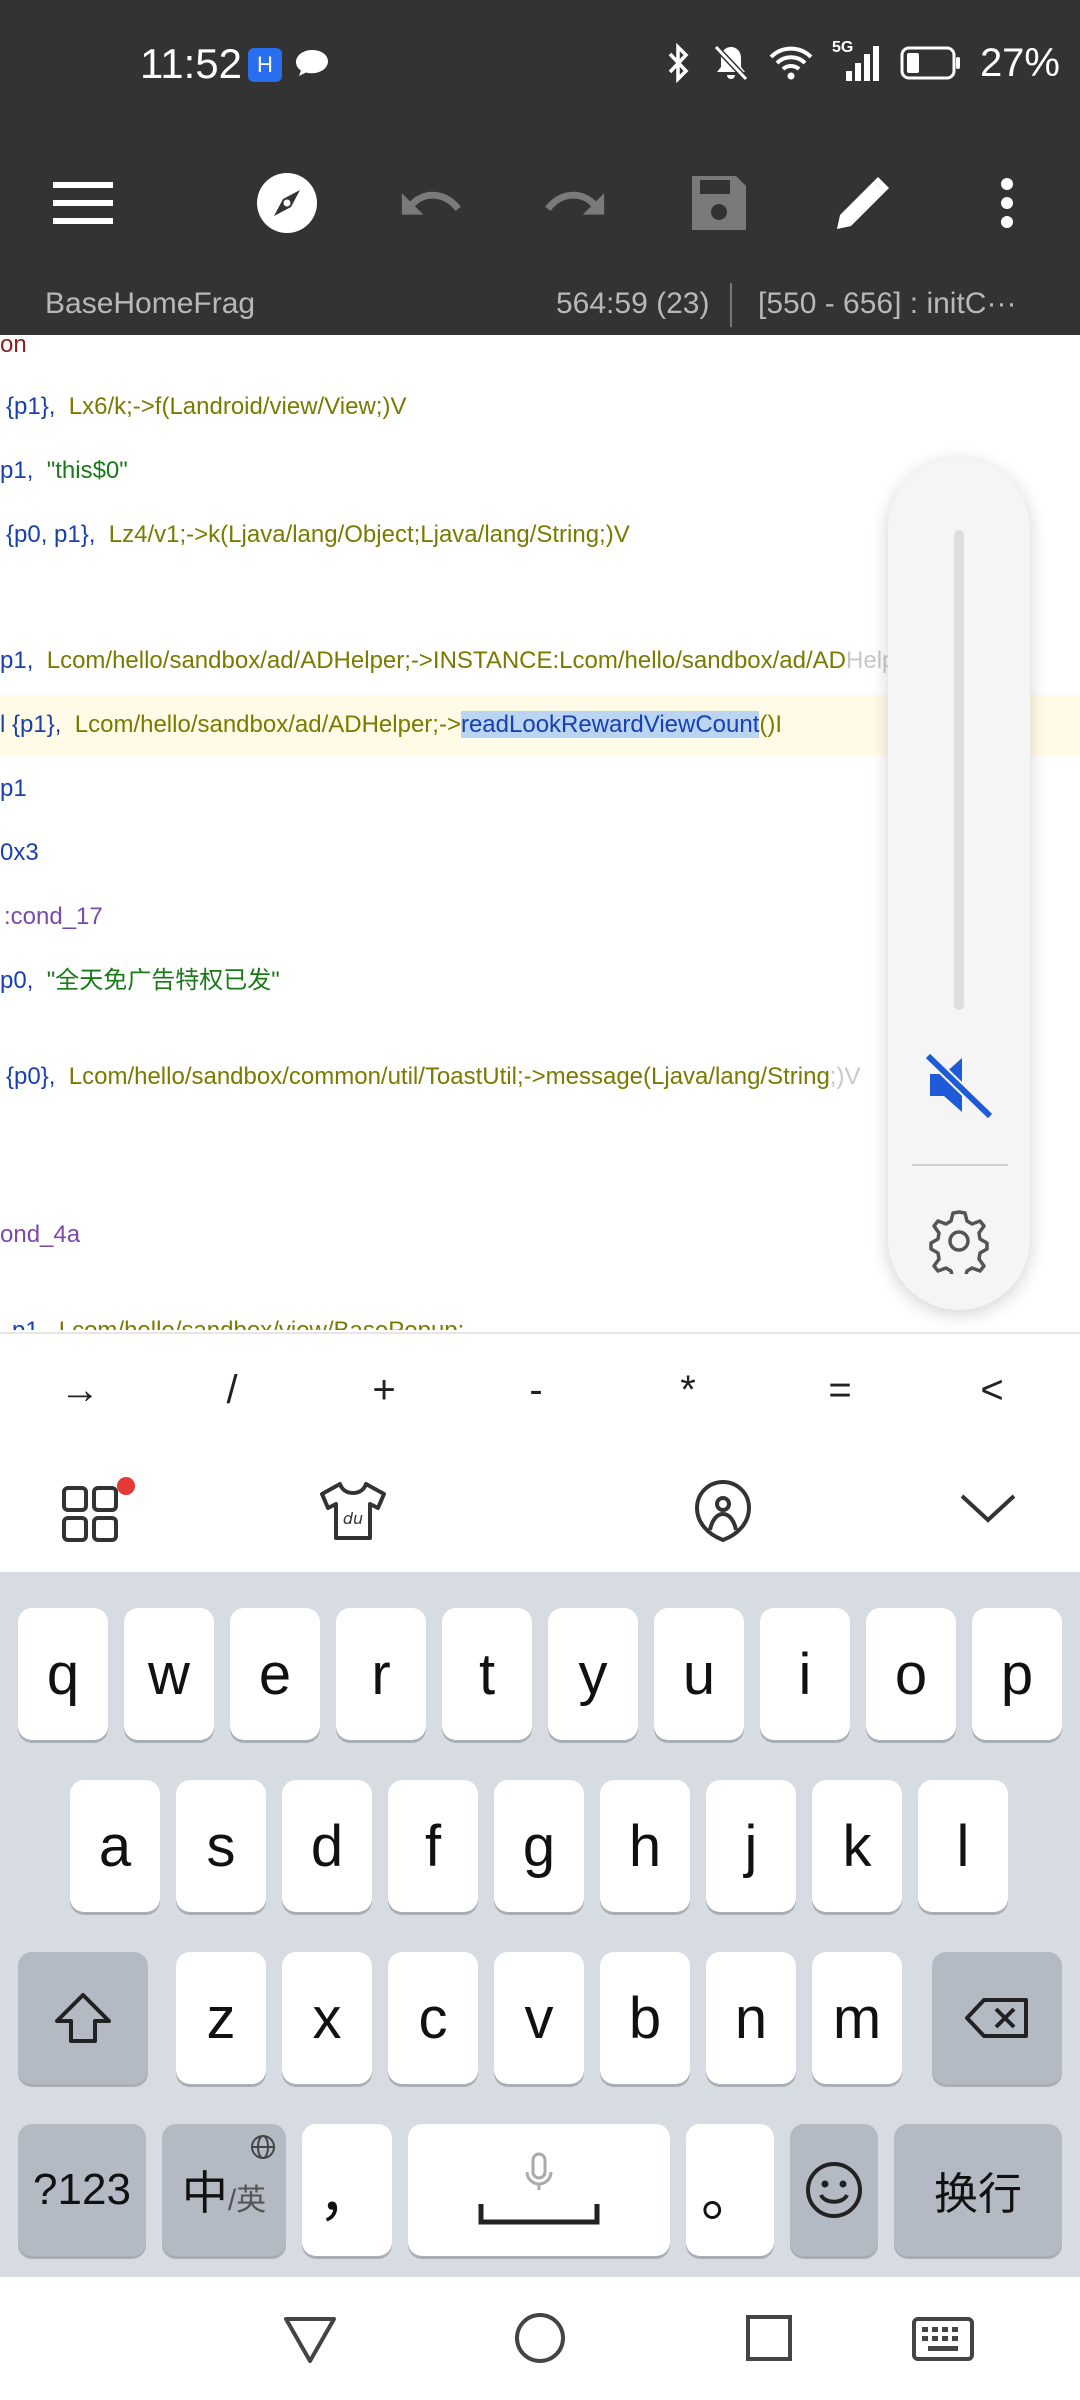  Describe the element at coordinates (275, 1674) in the screenshot. I see `key-e: e` at that location.